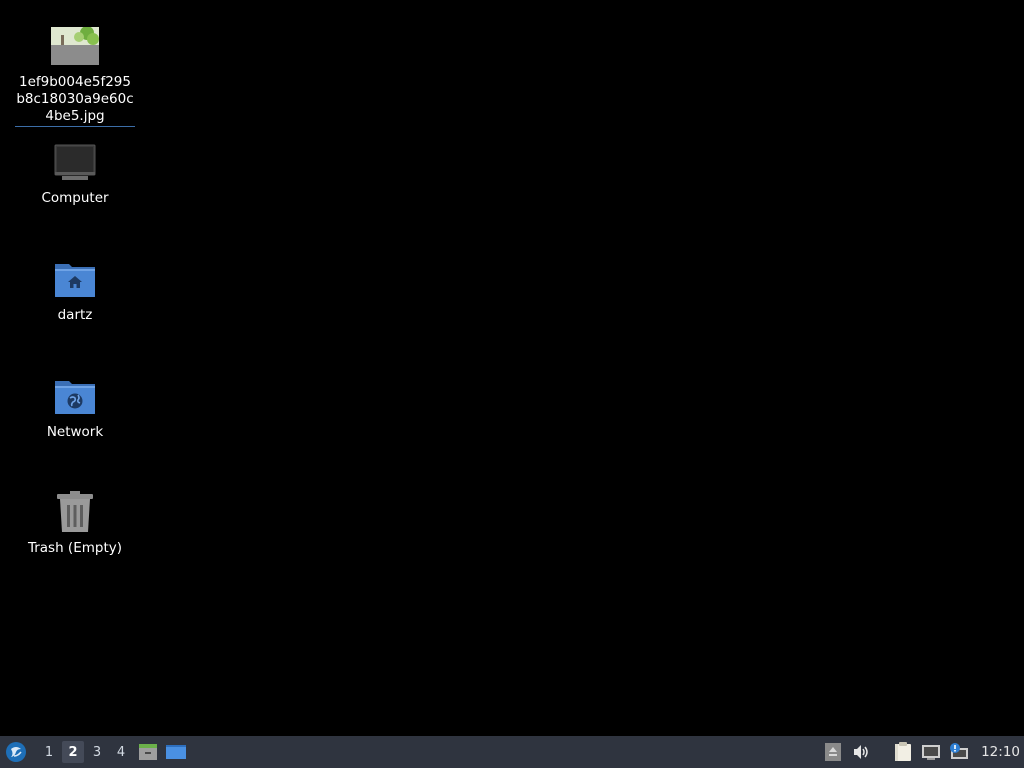 Image resolution: width=1024 pixels, height=768 pixels. What do you see at coordinates (97, 752) in the screenshot?
I see `workspace-3-button: 3` at bounding box center [97, 752].